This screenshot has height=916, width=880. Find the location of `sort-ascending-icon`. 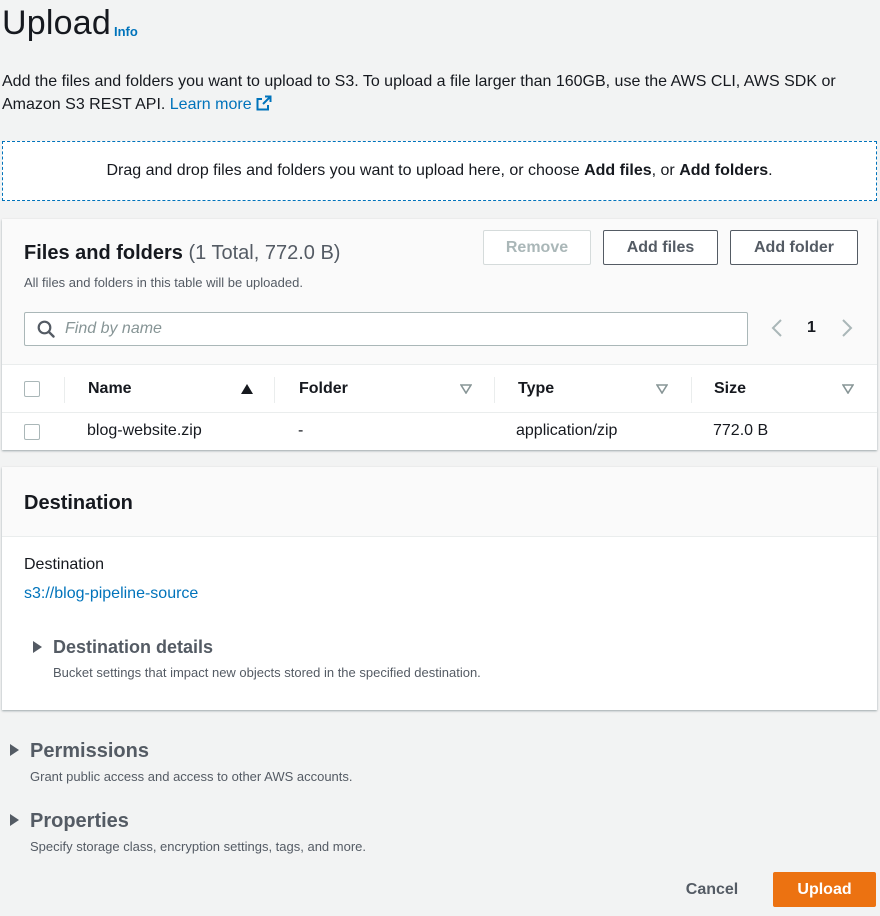

sort-ascending-icon is located at coordinates (247, 389).